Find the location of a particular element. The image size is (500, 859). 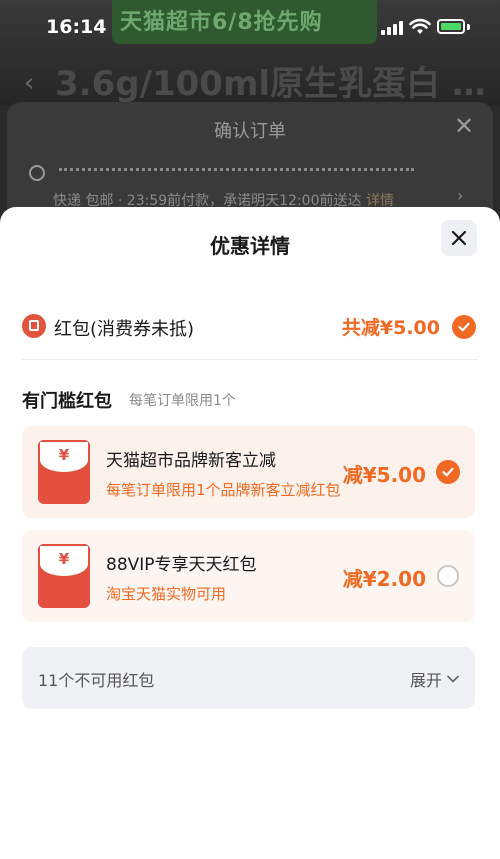

coupon-card: ¥ 88VIP专享天天红包 淘宝天猫实物可用 减¥2.00 is located at coordinates (248, 576).